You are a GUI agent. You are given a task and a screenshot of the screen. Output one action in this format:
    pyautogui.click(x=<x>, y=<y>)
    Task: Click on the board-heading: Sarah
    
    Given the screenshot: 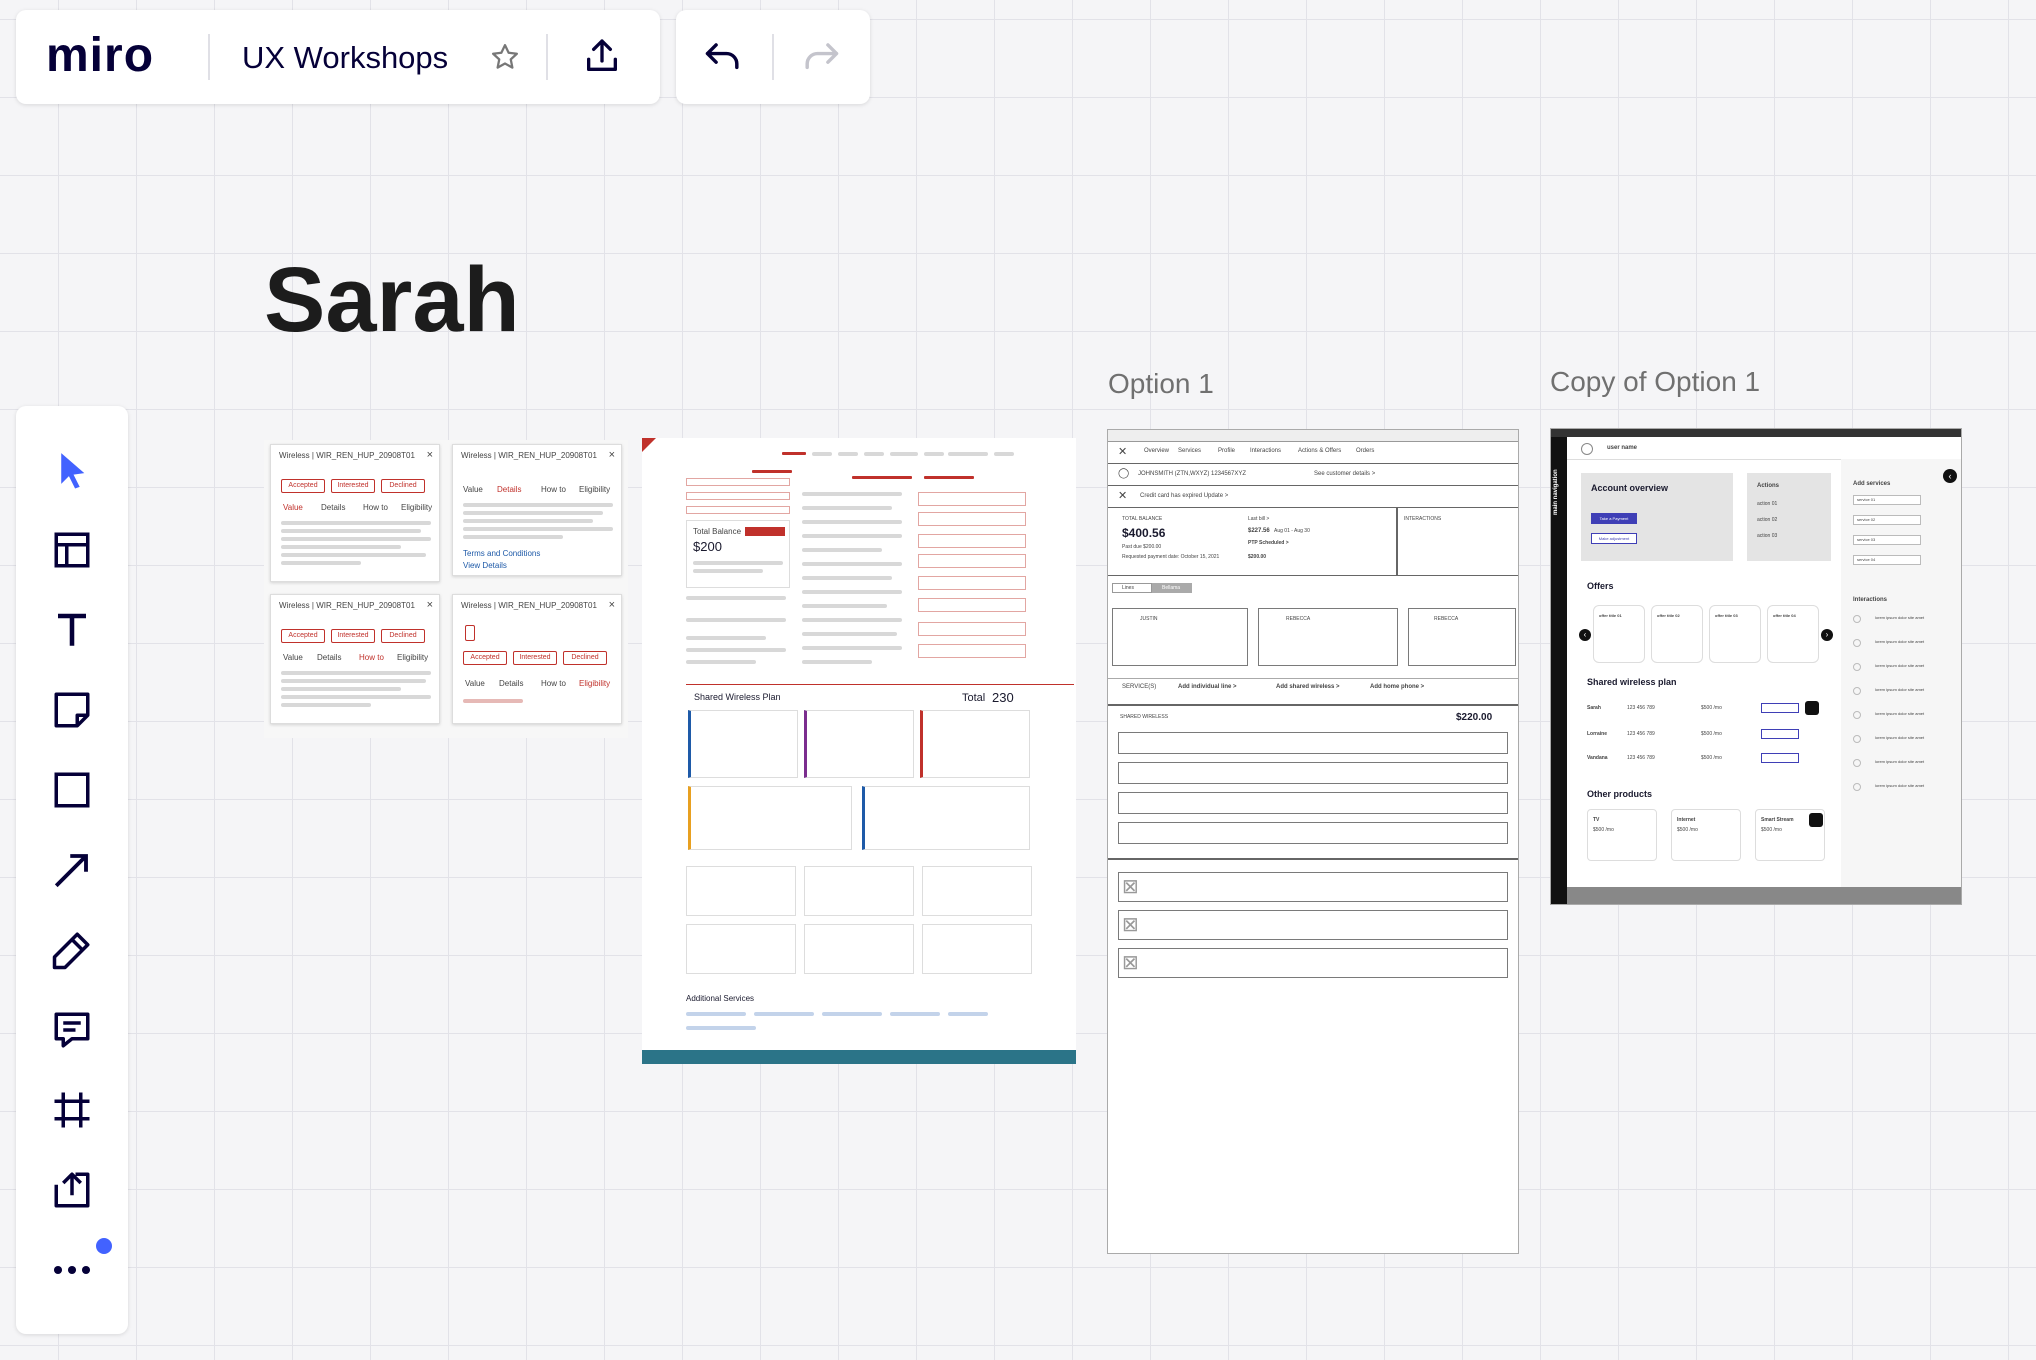 What is the action you would take?
    pyautogui.click(x=392, y=300)
    